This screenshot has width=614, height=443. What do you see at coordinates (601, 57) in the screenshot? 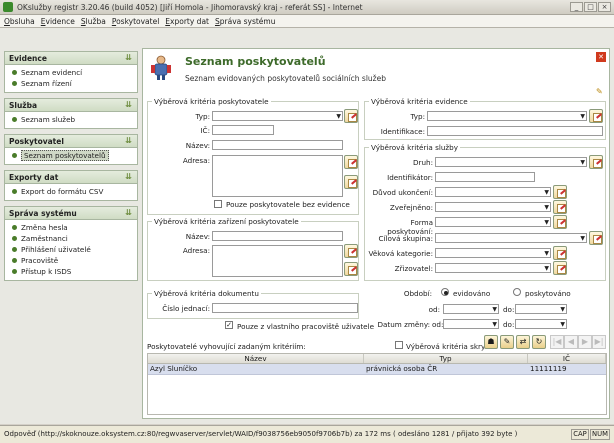
I see `close-panel-button: ✕` at bounding box center [601, 57].